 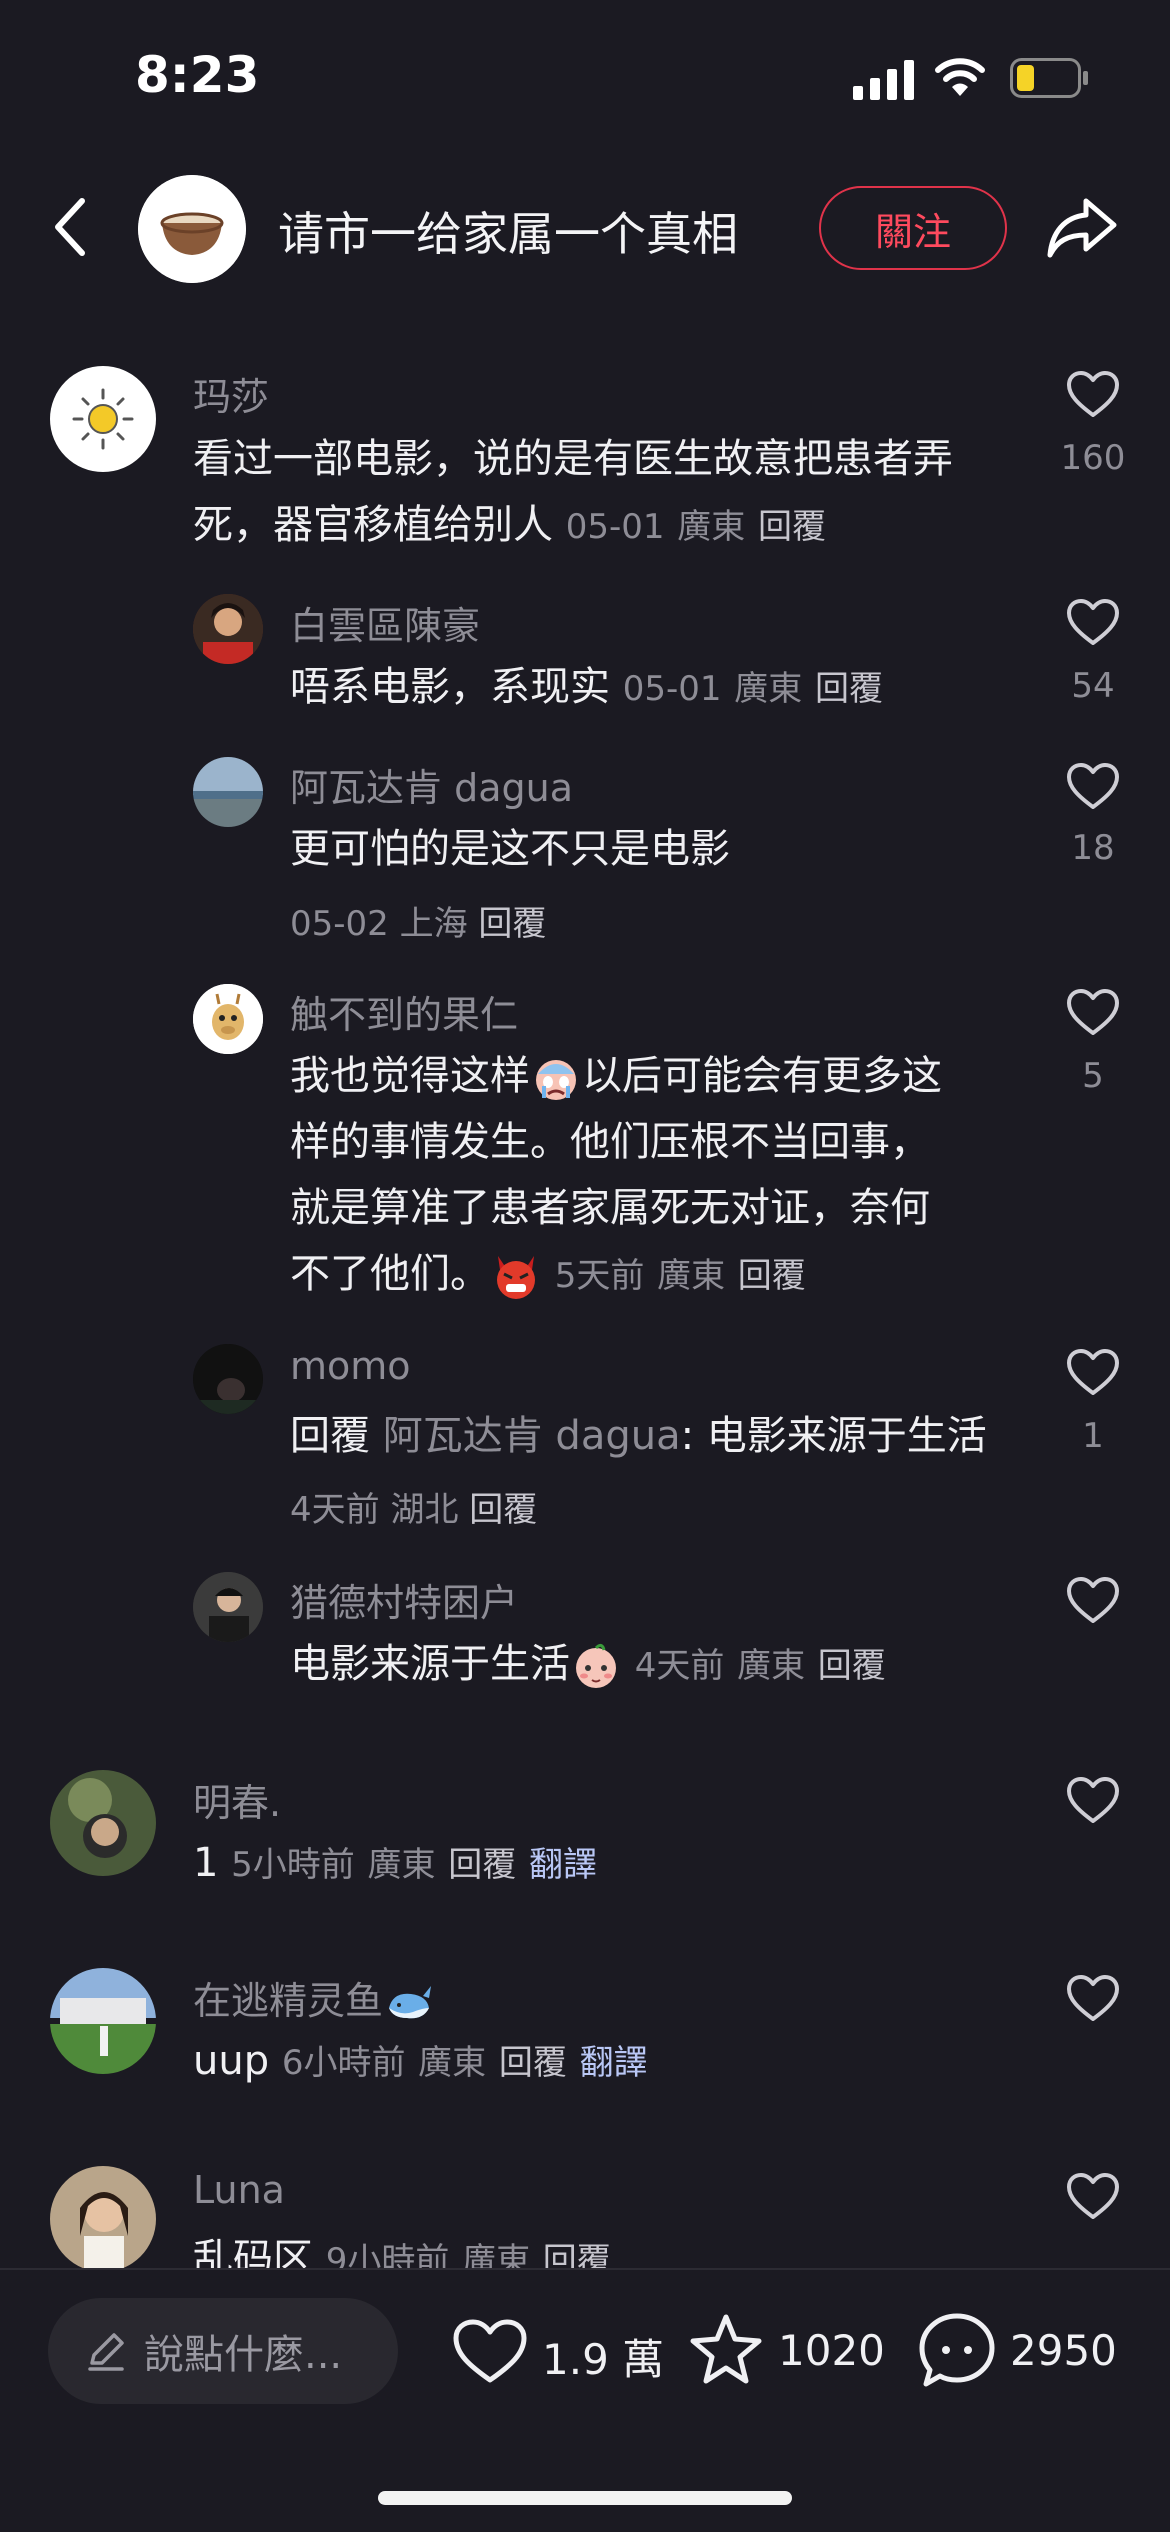 What do you see at coordinates (106, 2352) in the screenshot?
I see `pencil-icon` at bounding box center [106, 2352].